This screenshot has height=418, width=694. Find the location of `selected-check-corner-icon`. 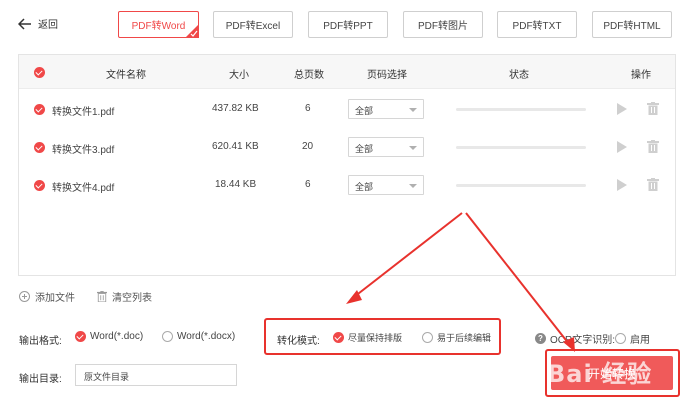

selected-check-corner-icon is located at coordinates (192, 31).